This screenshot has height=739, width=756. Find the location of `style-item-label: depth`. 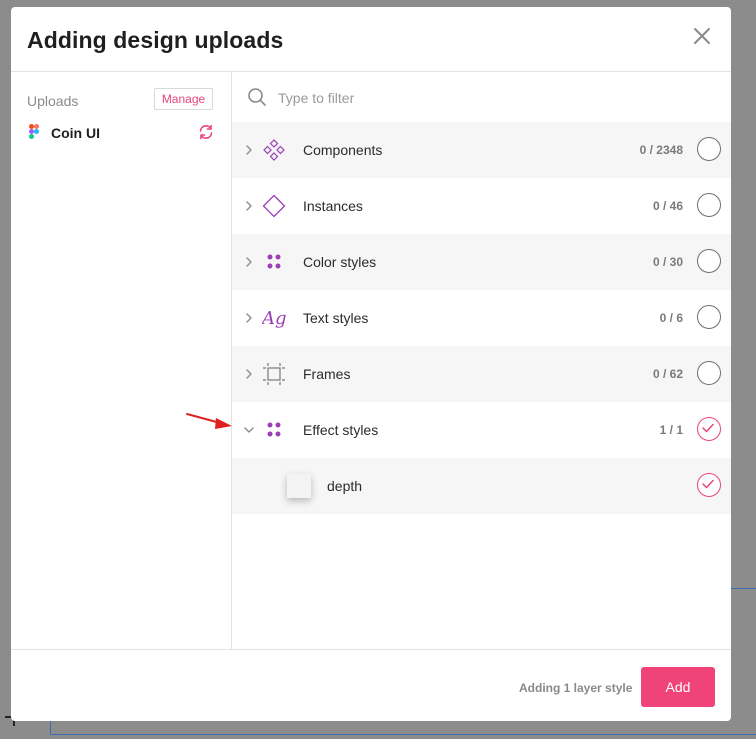

style-item-label: depth is located at coordinates (345, 486).